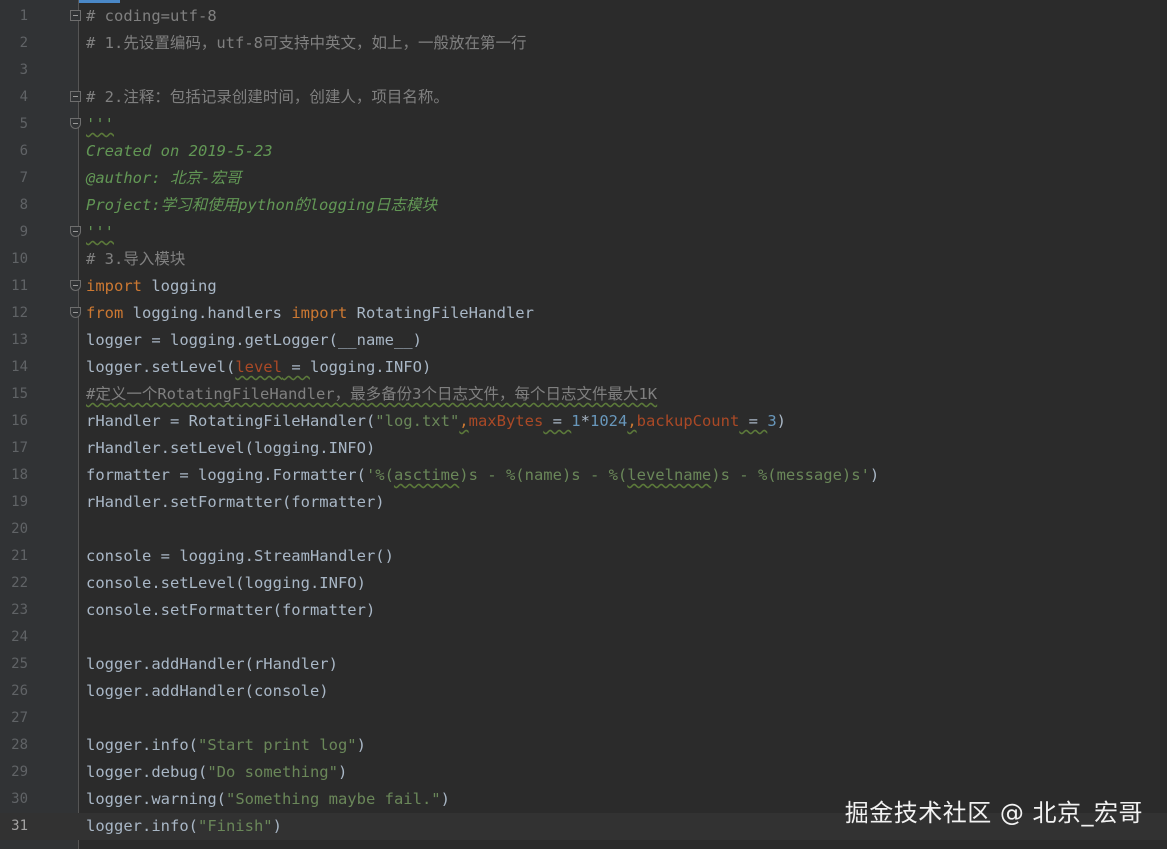 The height and width of the screenshot is (849, 1167). Describe the element at coordinates (333, 799) in the screenshot. I see `code-token: "Something maybe fail."` at that location.